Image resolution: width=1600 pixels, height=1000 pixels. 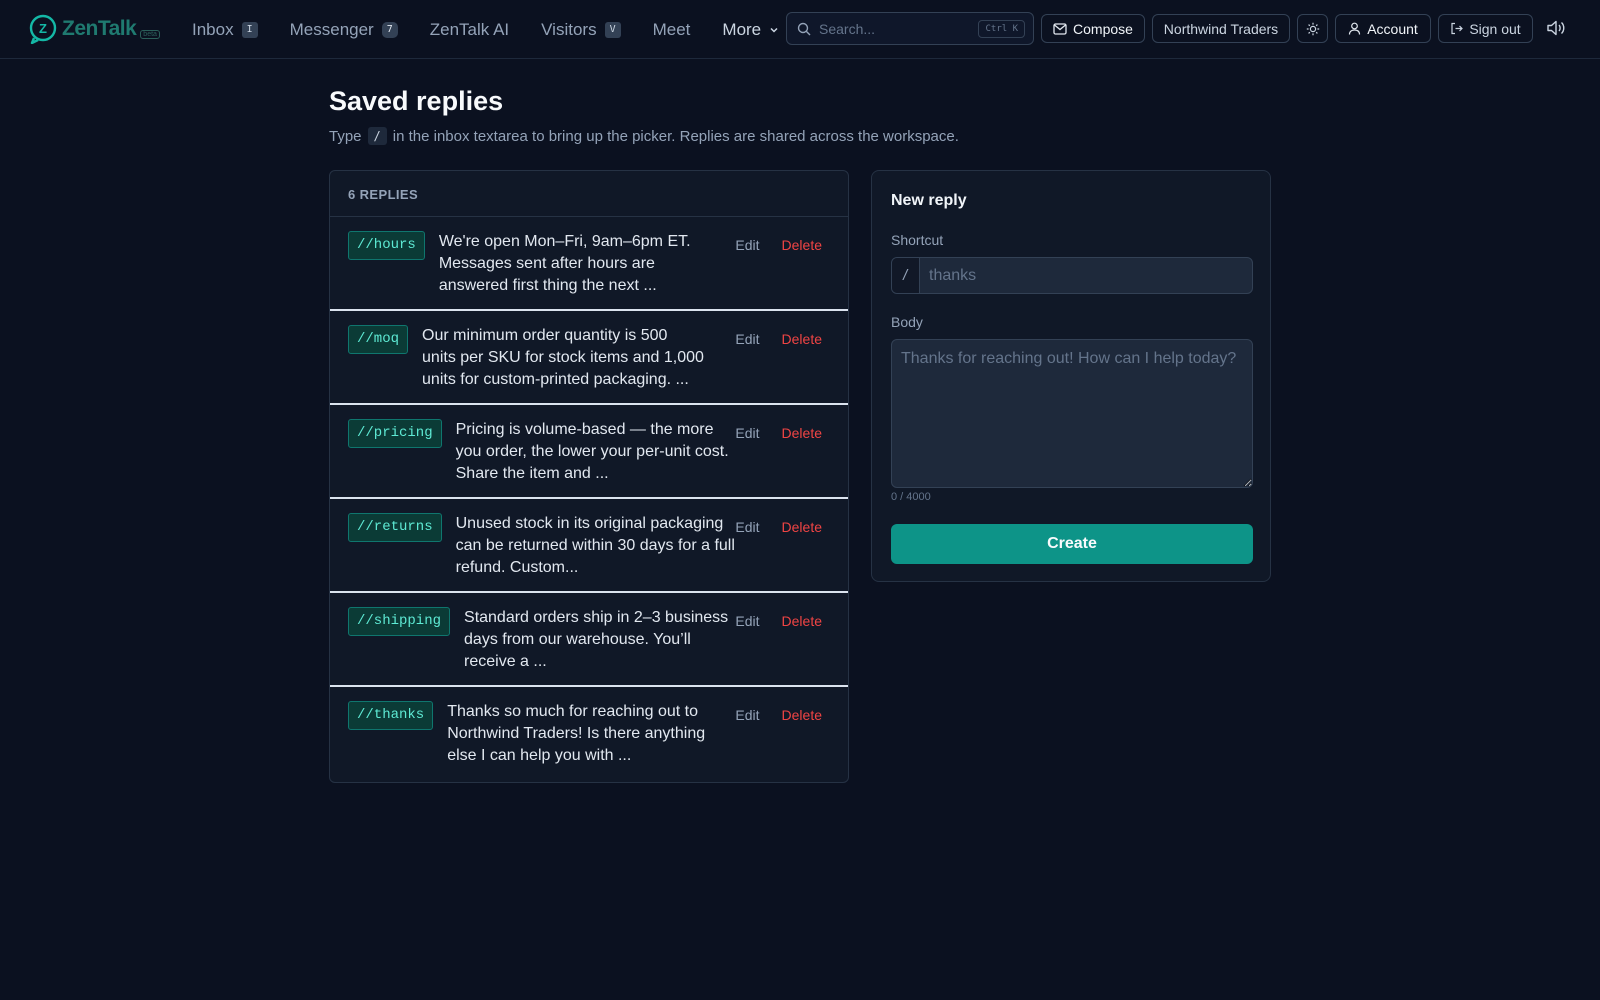 What do you see at coordinates (906, 275) in the screenshot?
I see `shortcut-prefix: /` at bounding box center [906, 275].